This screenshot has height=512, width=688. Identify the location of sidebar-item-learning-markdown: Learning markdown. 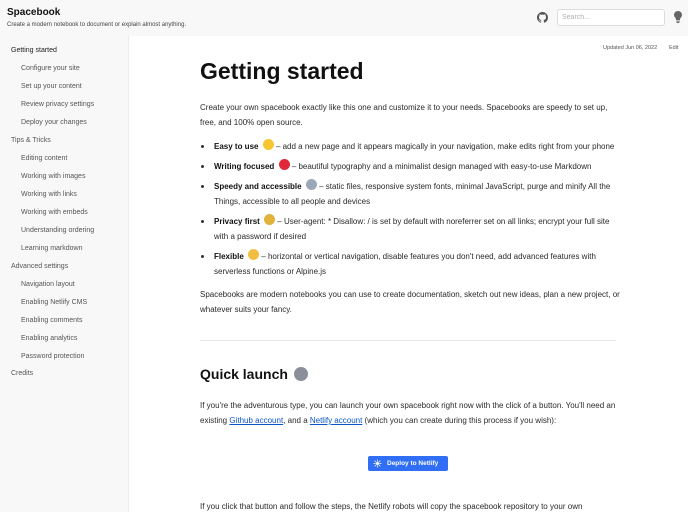
(51, 248).